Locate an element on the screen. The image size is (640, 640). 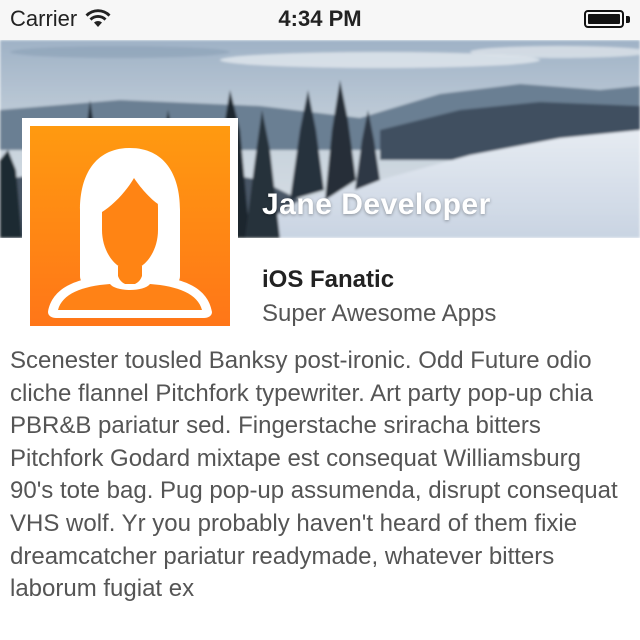
profile-name: Jane Developer is located at coordinates (376, 204).